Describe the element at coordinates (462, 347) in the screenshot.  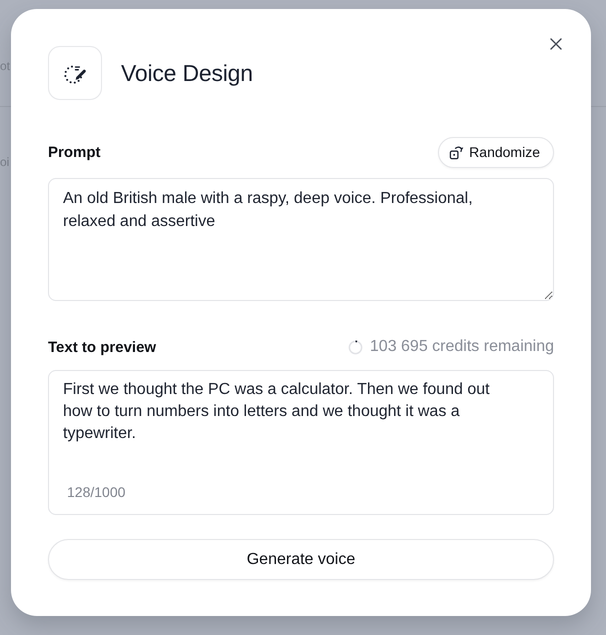
I see `credits-remaining: 103 695 credits remaining` at that location.